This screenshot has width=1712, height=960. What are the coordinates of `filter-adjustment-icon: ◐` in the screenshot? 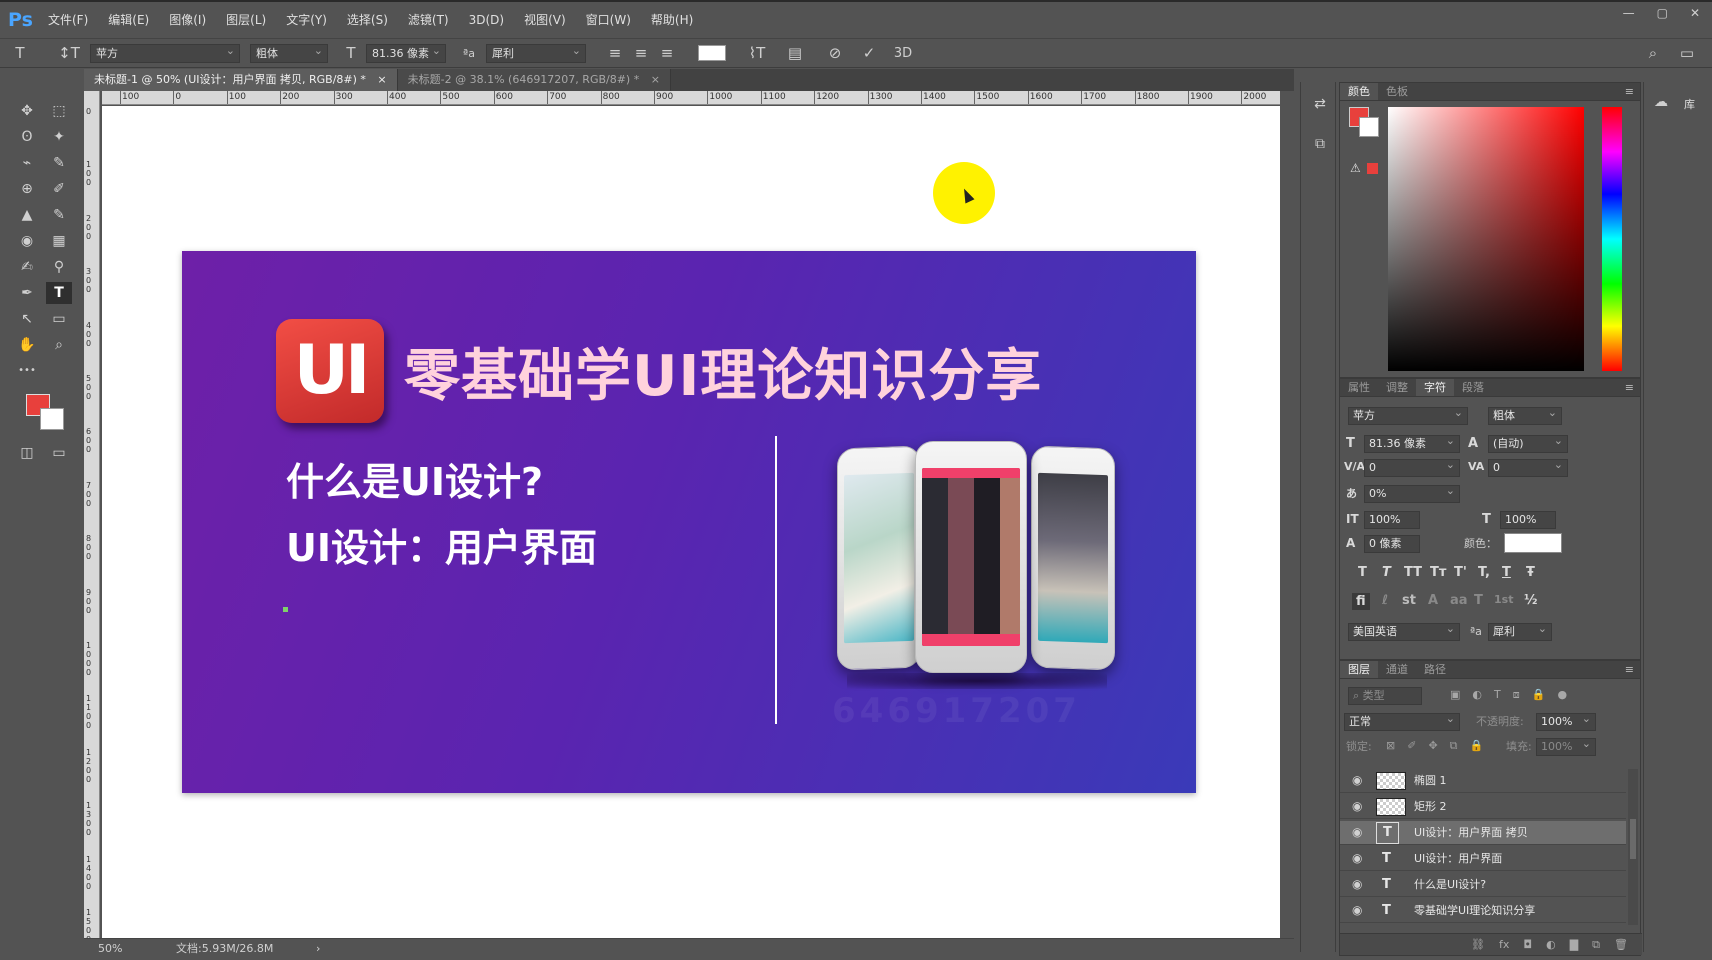 It's located at (1477, 695).